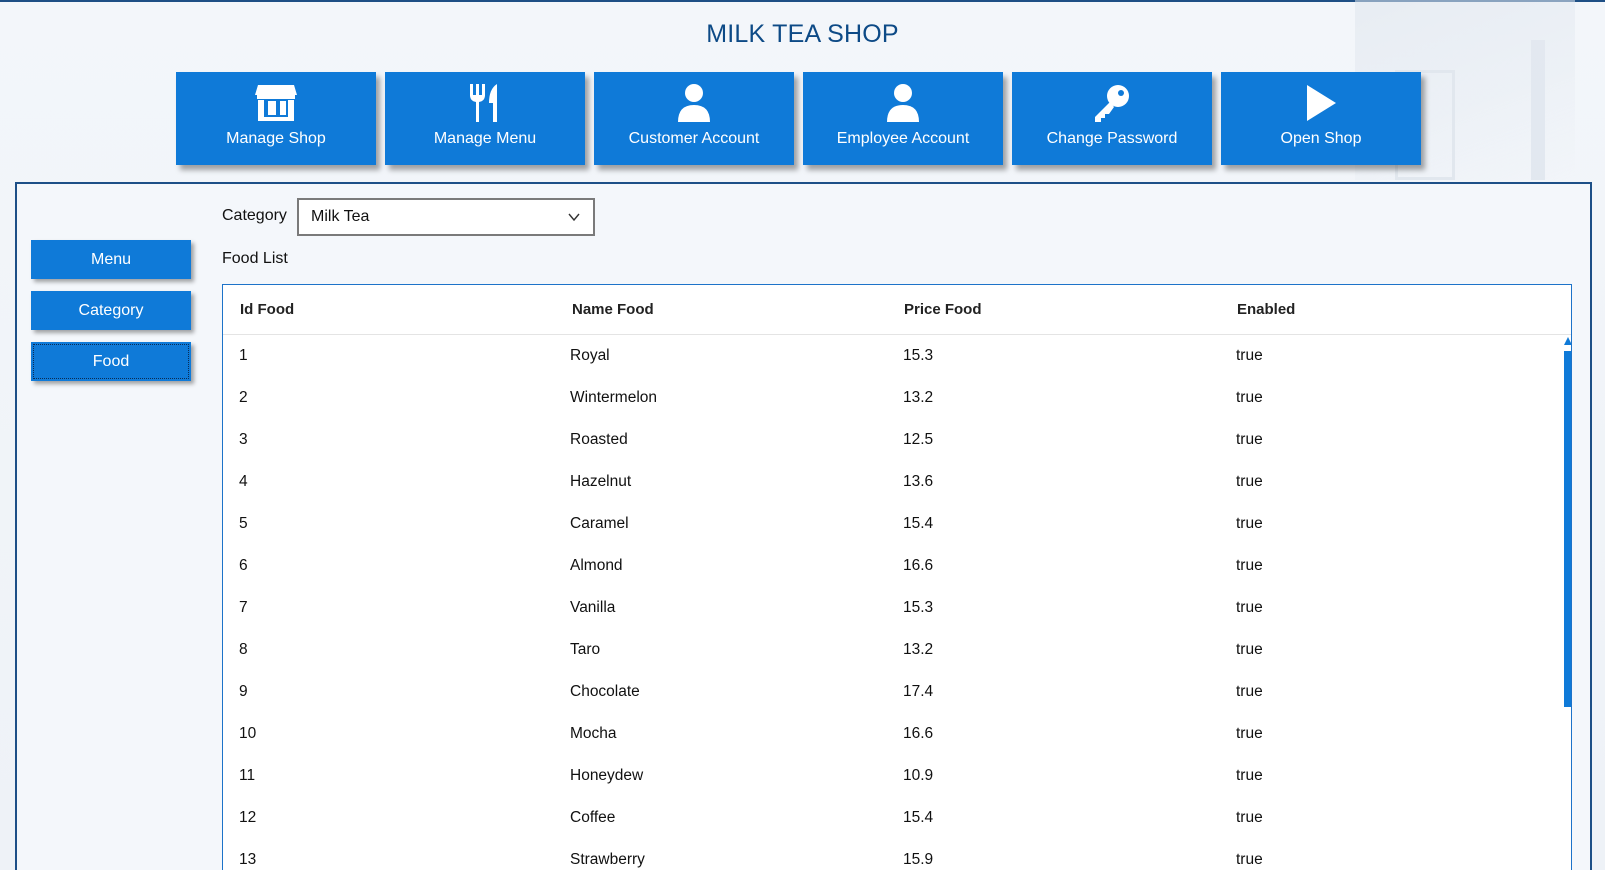 The image size is (1605, 870). I want to click on cell-id: 7, so click(243, 607).